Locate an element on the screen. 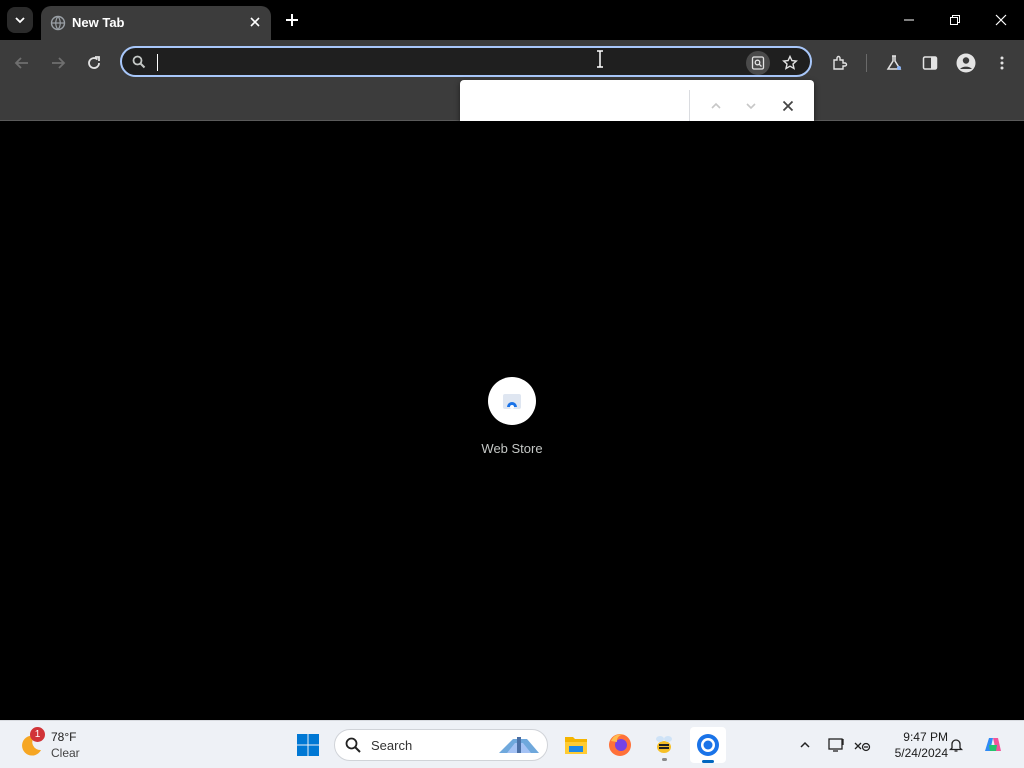 Image resolution: width=1024 pixels, height=768 pixels. copilot-button is located at coordinates (993, 745).